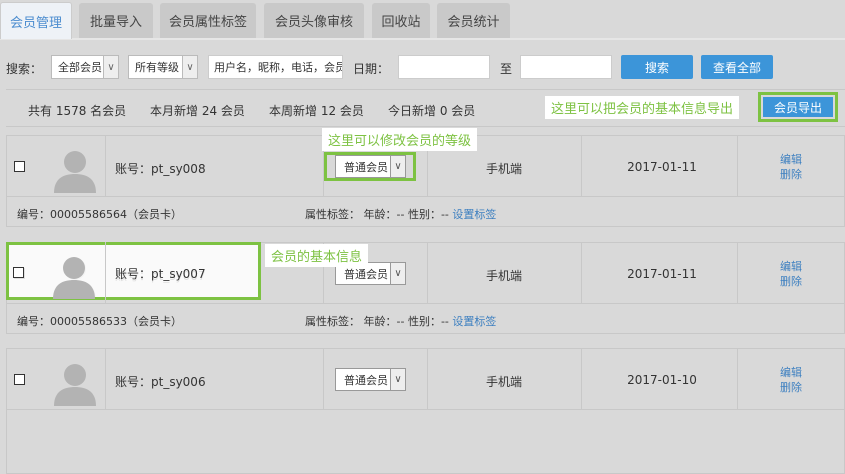 This screenshot has width=845, height=474. Describe the element at coordinates (425, 379) in the screenshot. I see `member-row: 账号：pt_sy006 普通会员 ∨ 手机端 2017-01-10 编辑 删除` at that location.